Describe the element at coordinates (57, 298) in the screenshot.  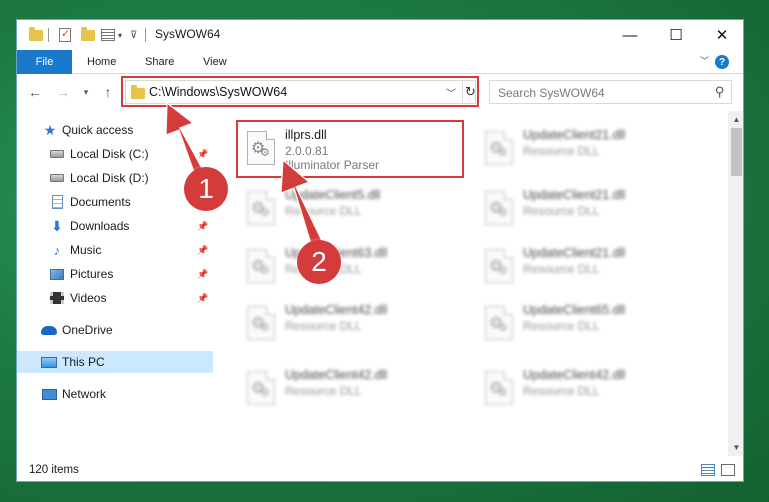
I see `videos-icon` at that location.